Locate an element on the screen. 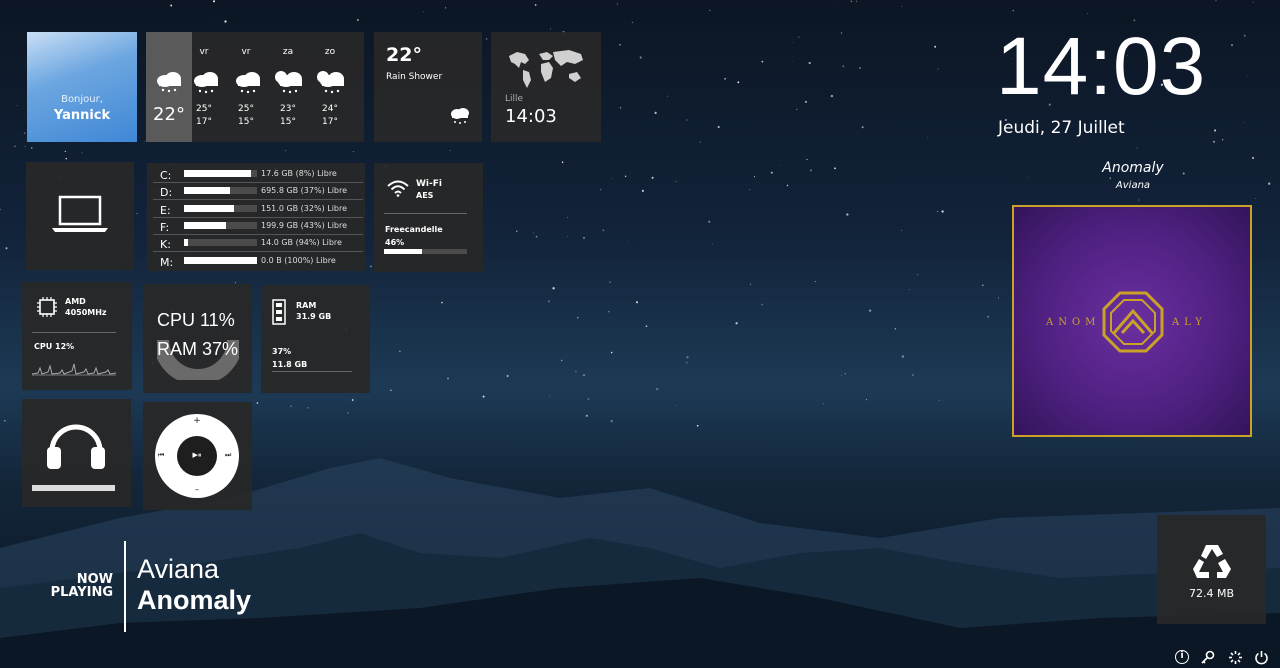  ram-used: 11.8 GB is located at coordinates (290, 364).